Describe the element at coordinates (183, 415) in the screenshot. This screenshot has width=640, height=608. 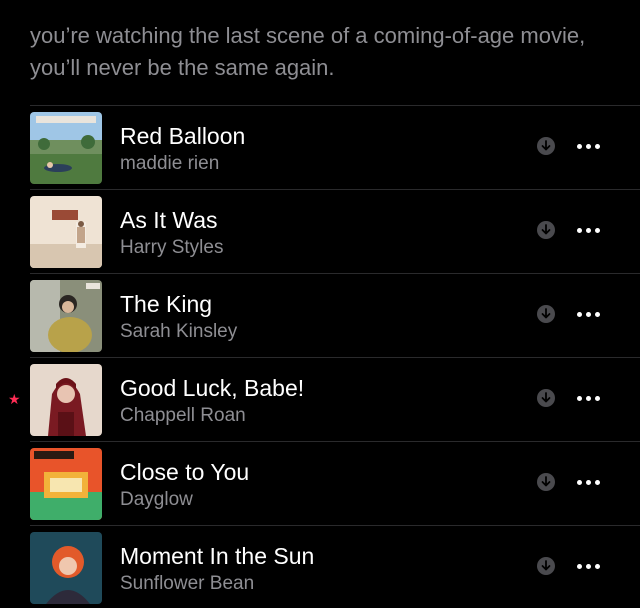
I see `track-artist: Chappell Roan` at that location.